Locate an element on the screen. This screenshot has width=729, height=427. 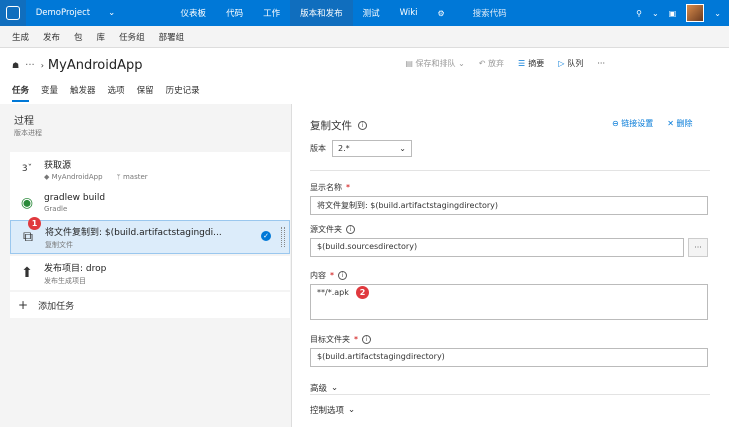
tab-options: 选项 is located at coordinates (116, 93).